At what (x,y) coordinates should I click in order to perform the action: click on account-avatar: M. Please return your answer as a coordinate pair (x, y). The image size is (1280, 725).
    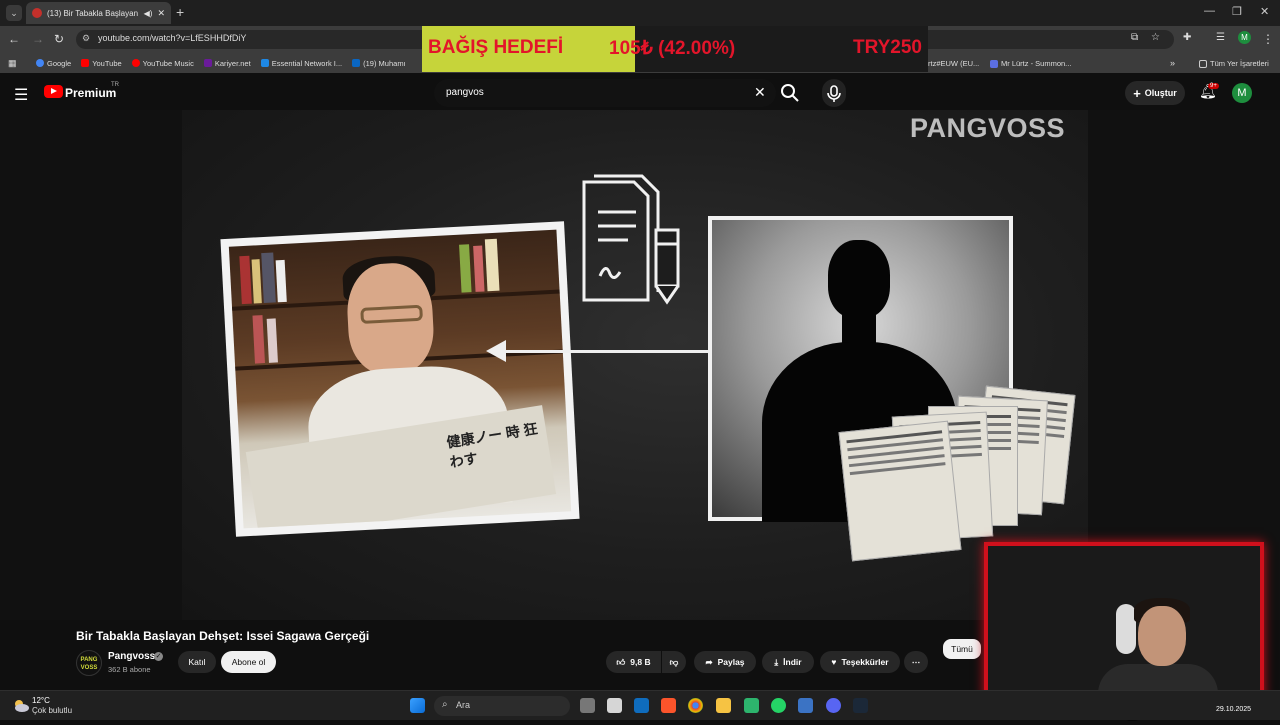
    Looking at the image, I should click on (1242, 93).